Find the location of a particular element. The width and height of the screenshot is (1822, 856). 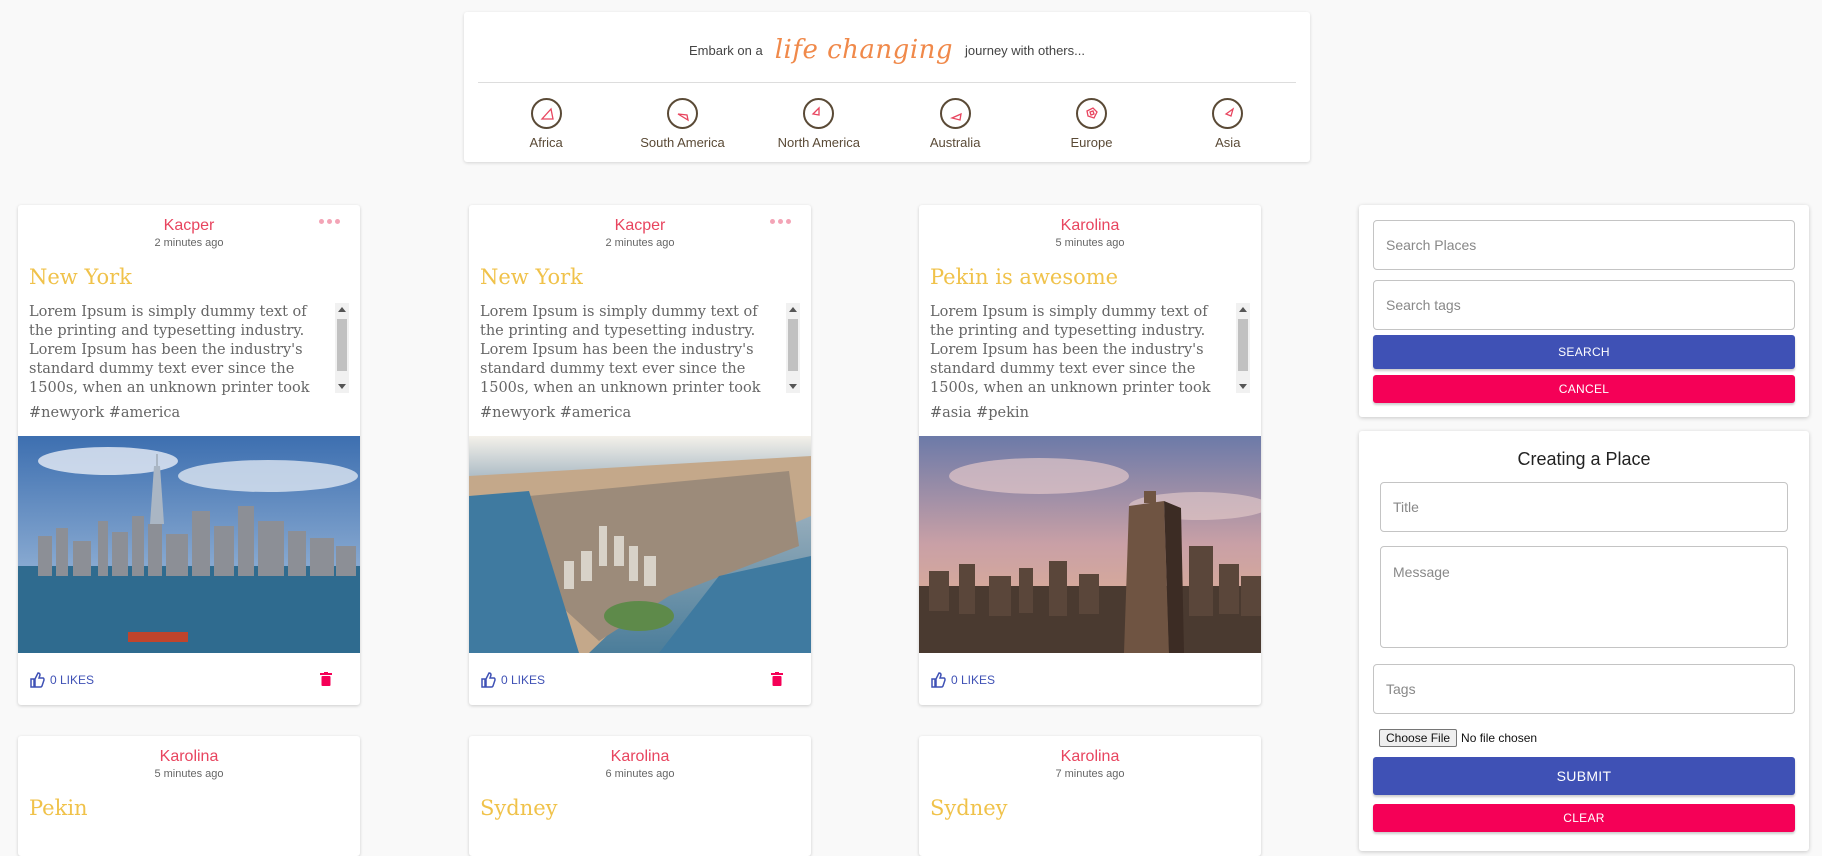

card-title: Pekin is awesome is located at coordinates (1024, 277).